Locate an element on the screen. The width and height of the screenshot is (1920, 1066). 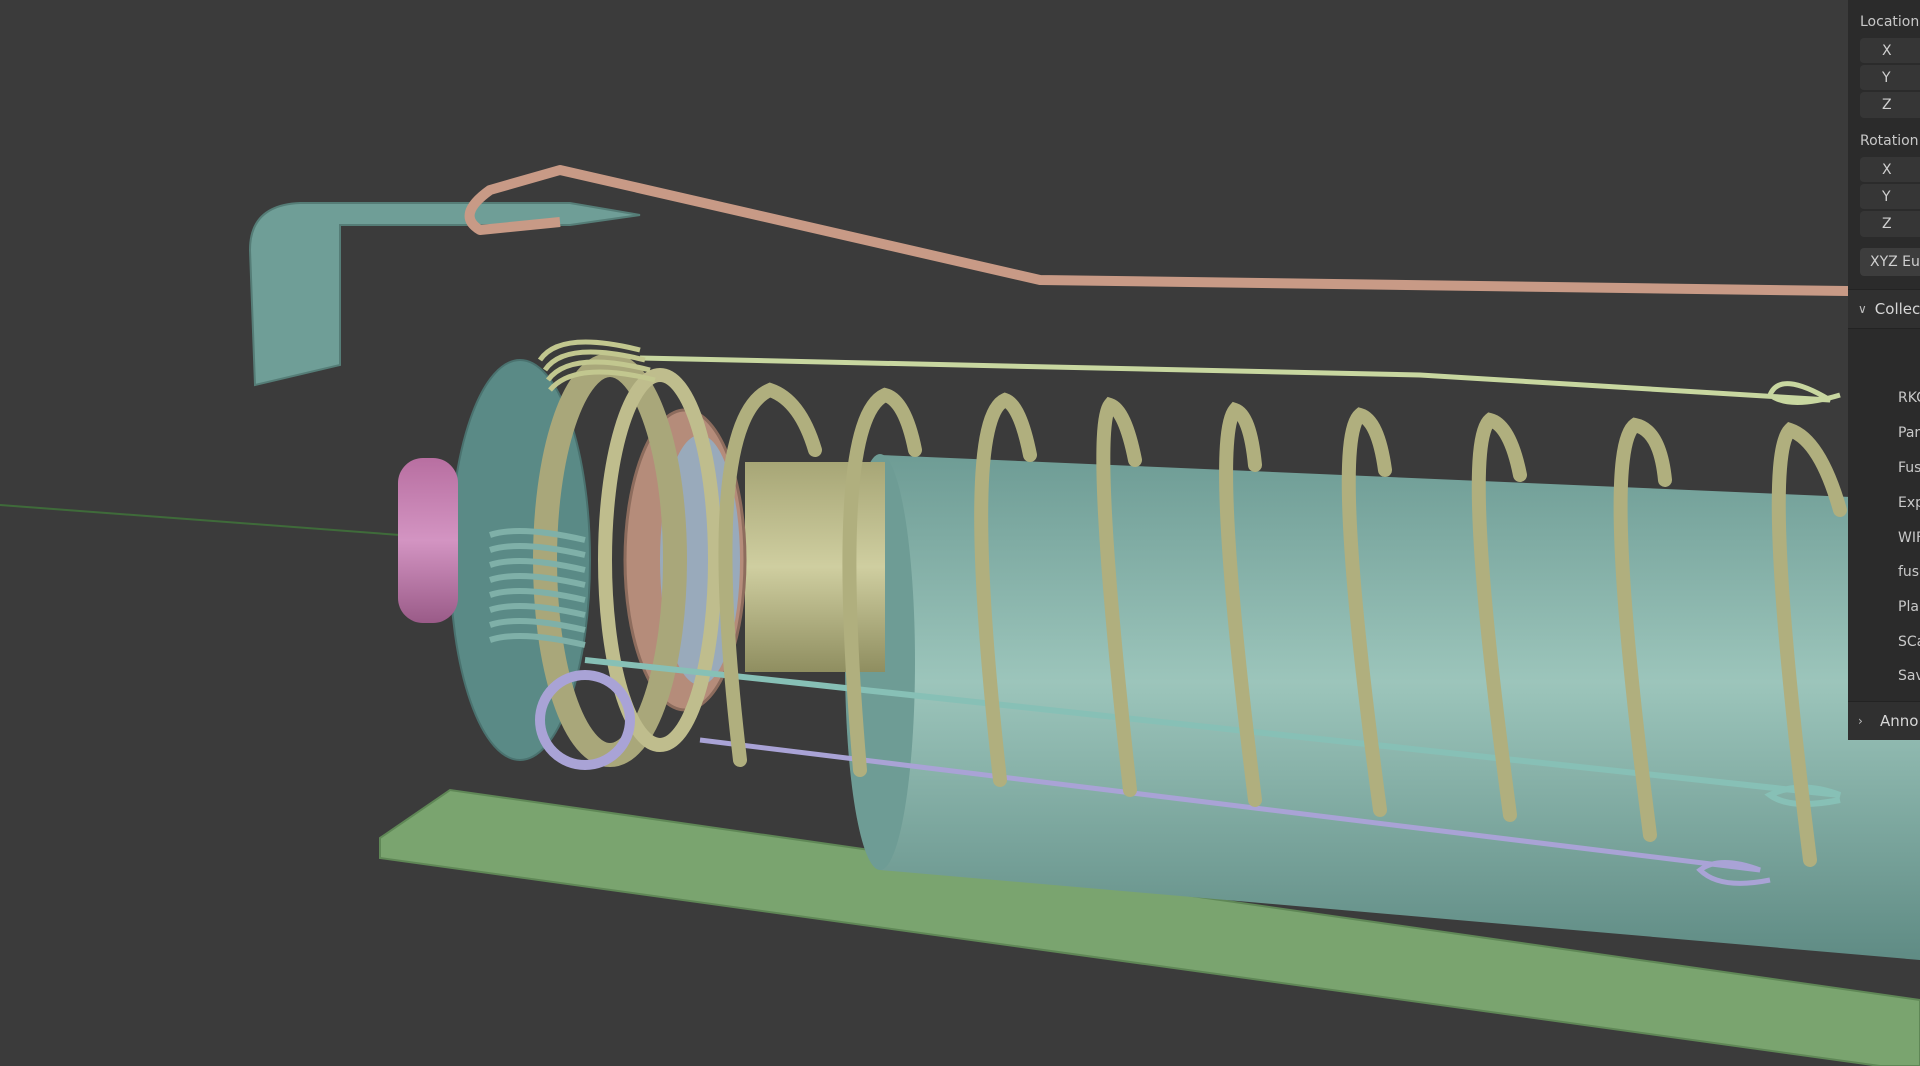
collection-item: Sav is located at coordinates (1909, 676).